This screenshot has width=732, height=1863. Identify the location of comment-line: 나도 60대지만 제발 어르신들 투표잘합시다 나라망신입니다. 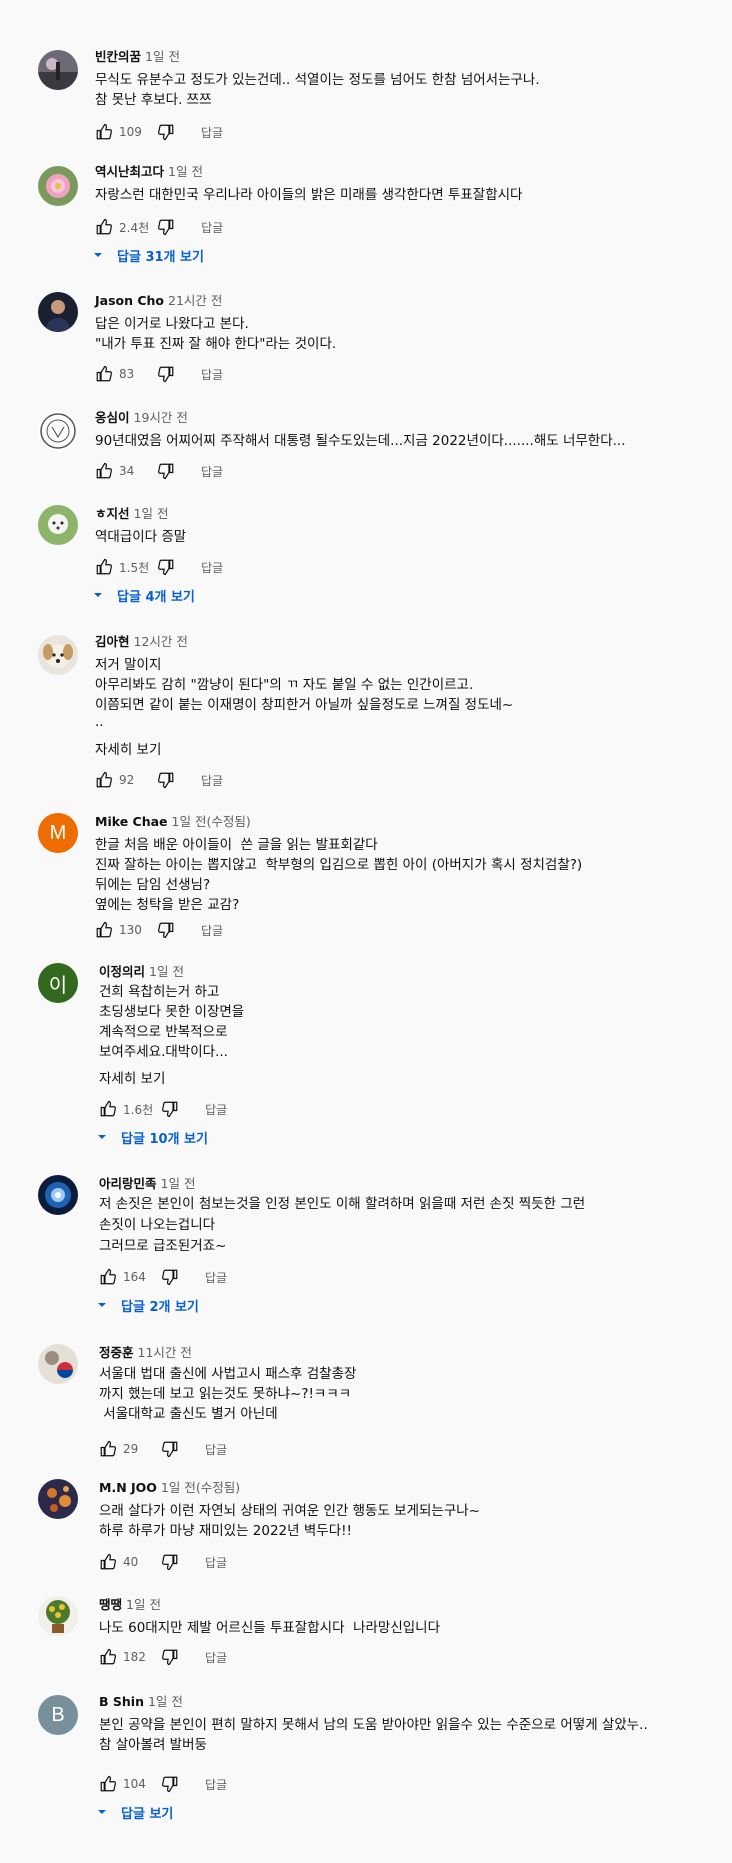
(270, 1628).